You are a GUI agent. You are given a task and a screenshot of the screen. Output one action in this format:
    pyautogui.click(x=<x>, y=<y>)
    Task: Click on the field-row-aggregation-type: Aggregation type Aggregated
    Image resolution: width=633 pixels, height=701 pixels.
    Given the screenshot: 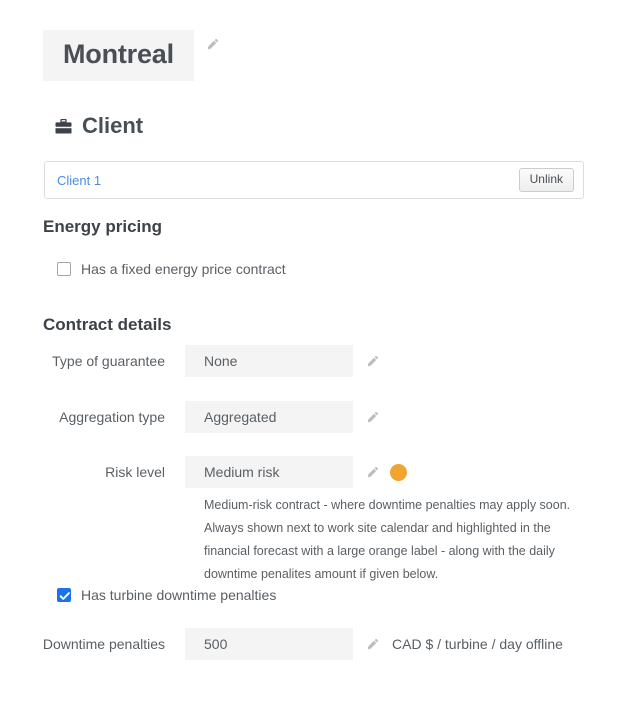 What is the action you would take?
    pyautogui.click(x=189, y=417)
    